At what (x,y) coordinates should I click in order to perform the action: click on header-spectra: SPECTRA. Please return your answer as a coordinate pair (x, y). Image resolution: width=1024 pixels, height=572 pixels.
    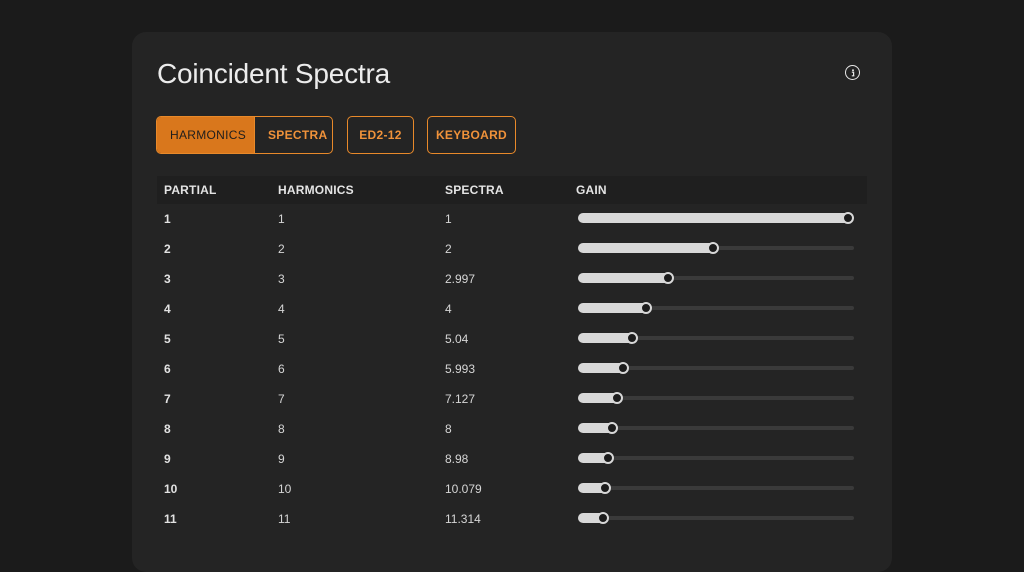
    Looking at the image, I should click on (474, 190).